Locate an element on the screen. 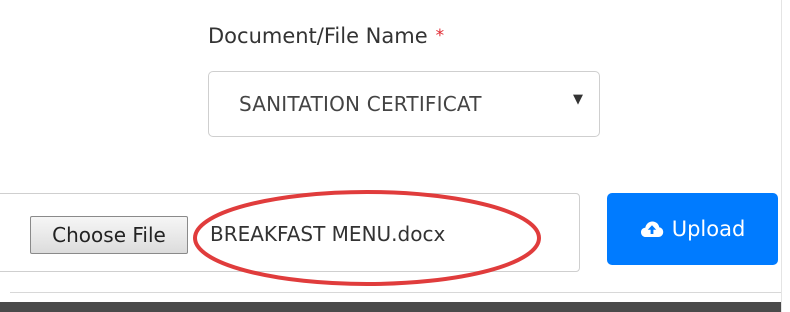 The image size is (790, 312). document-type-select: SANITATION CERTIFICAT ▼ is located at coordinates (404, 104).